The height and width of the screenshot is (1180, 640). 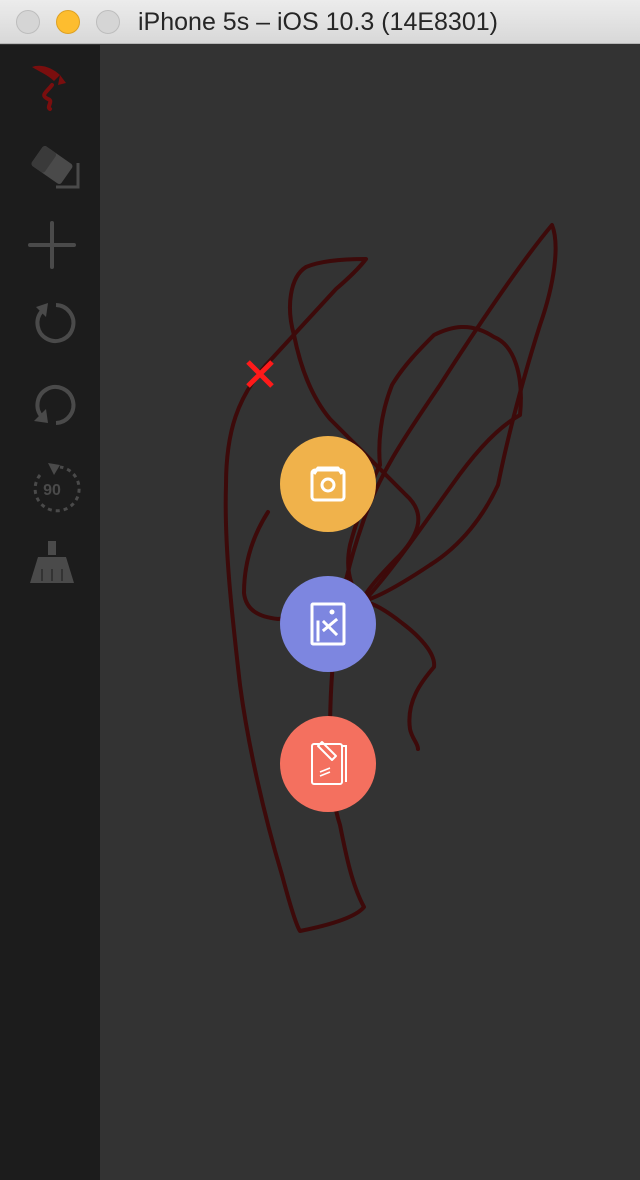 I want to click on note-edit-icon, so click(x=329, y=763).